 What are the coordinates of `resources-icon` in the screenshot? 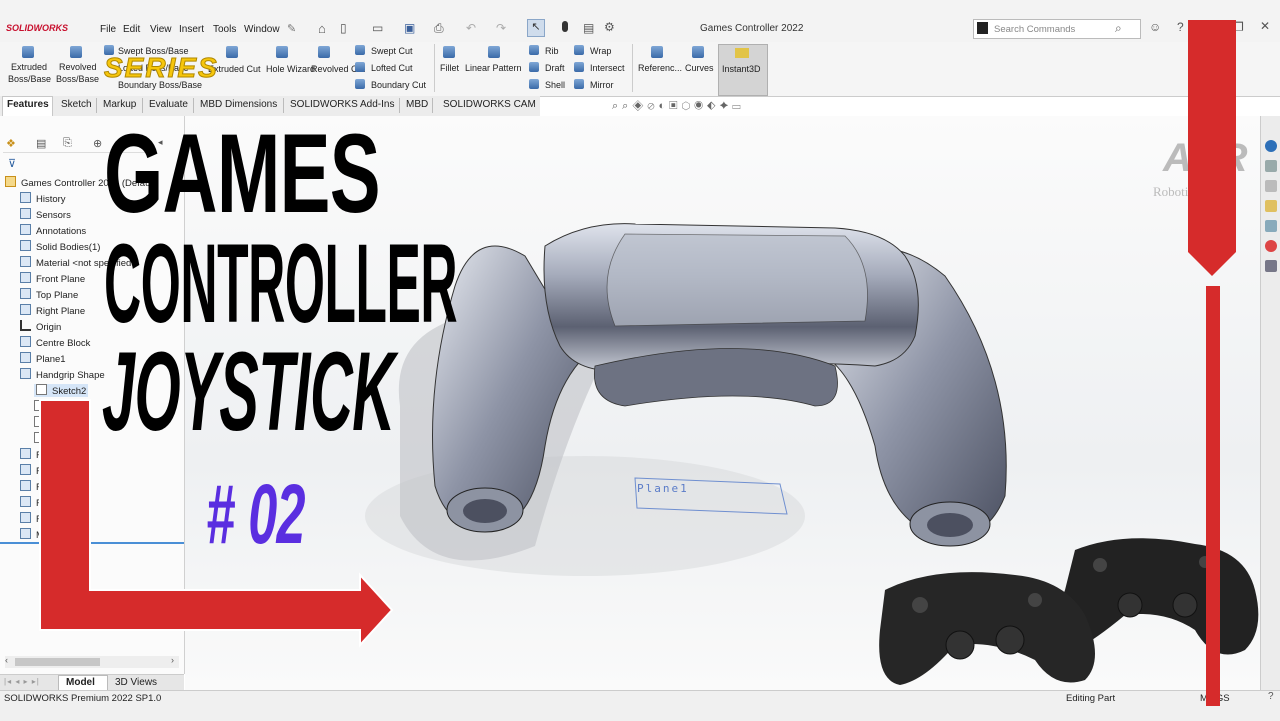 It's located at (1271, 146).